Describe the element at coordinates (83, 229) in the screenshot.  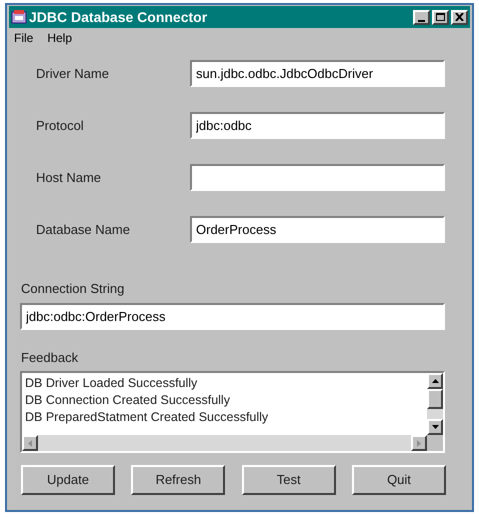
I see `field-label: Database Name` at that location.